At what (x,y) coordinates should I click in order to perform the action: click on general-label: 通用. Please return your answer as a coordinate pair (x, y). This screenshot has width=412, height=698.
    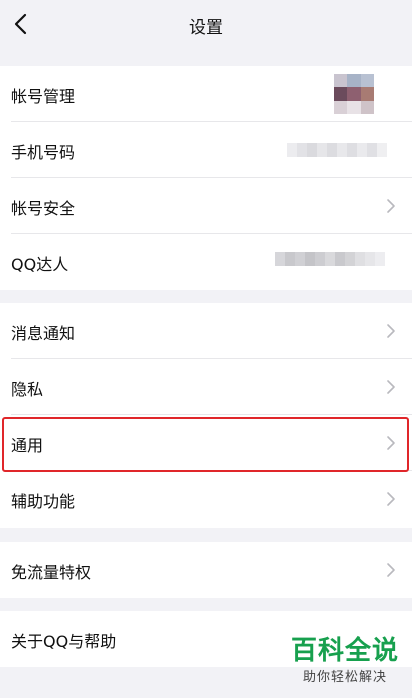
    Looking at the image, I should click on (27, 445).